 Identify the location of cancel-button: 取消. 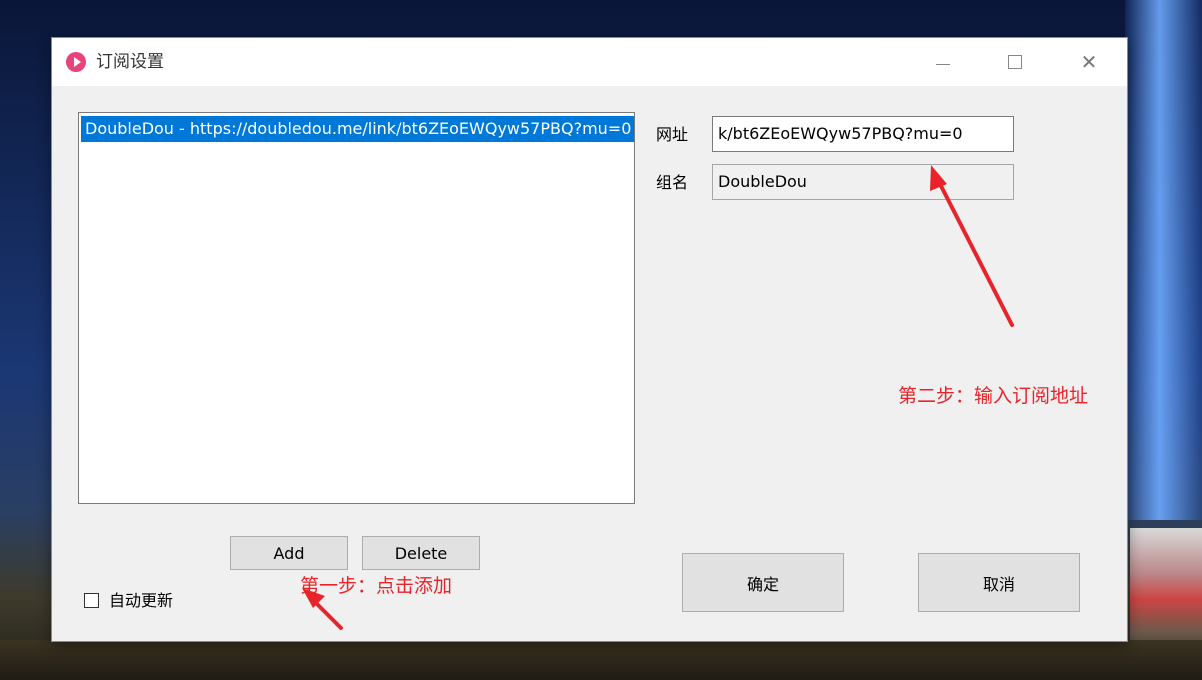
(999, 582).